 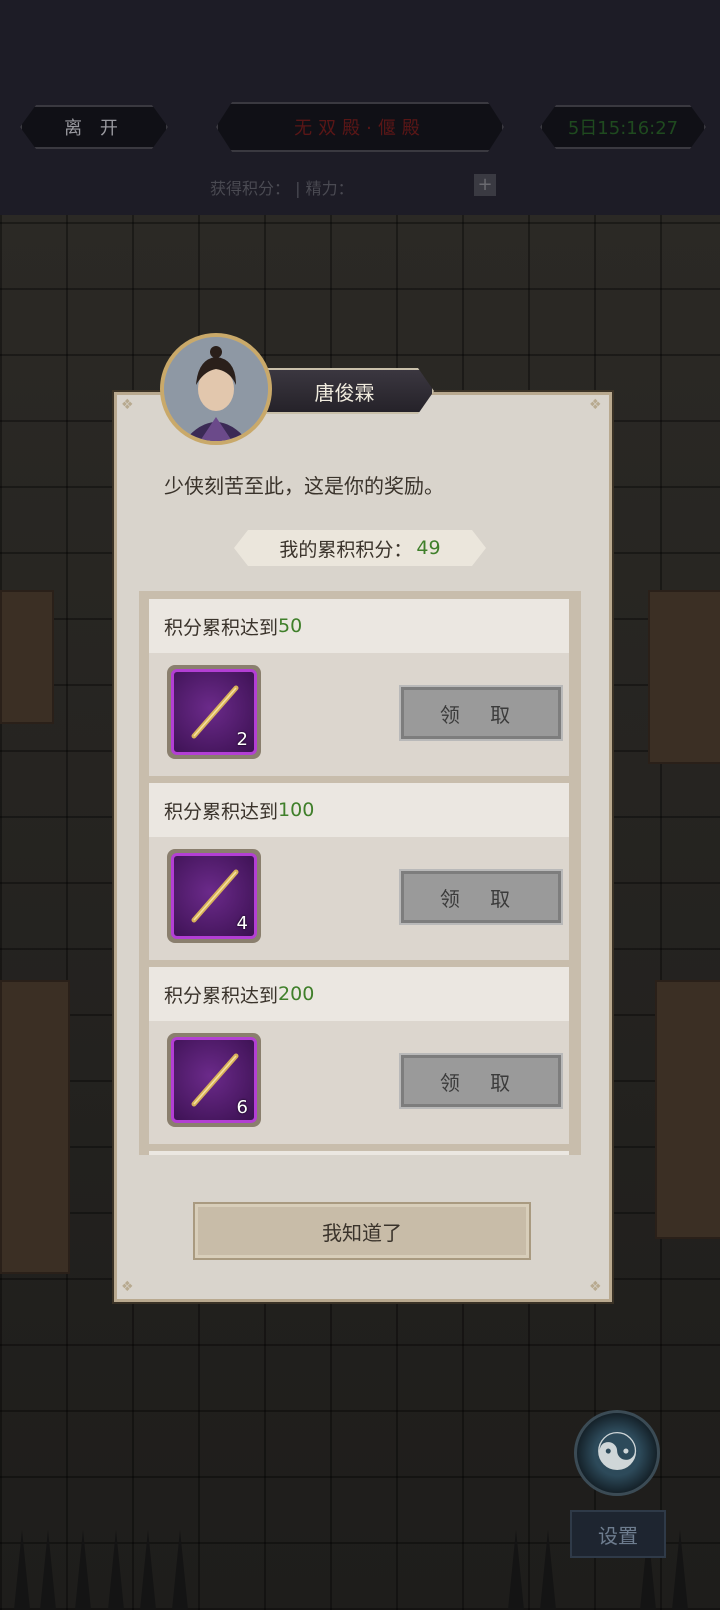 What do you see at coordinates (360, 127) in the screenshot?
I see `dungeon-title: 无双殿·偃殿` at bounding box center [360, 127].